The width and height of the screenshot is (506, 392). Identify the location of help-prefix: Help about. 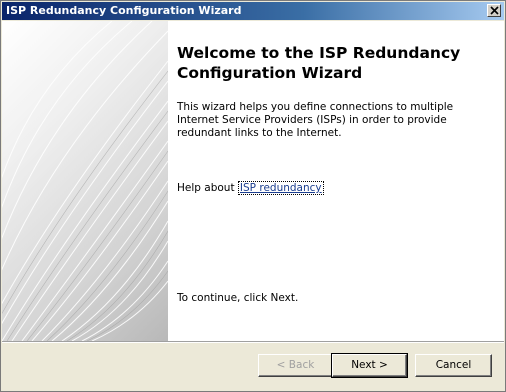
(207, 188).